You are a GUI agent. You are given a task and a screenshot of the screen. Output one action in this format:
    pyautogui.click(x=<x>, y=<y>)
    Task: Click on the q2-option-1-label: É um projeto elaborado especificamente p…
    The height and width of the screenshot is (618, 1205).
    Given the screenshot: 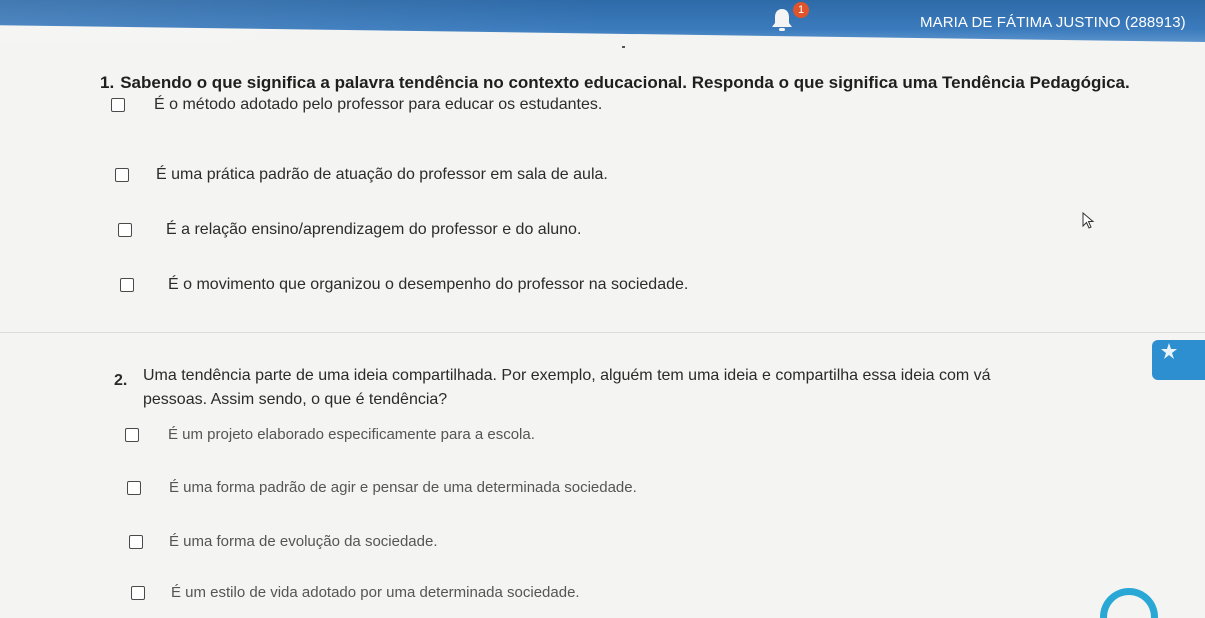 What is the action you would take?
    pyautogui.click(x=351, y=434)
    